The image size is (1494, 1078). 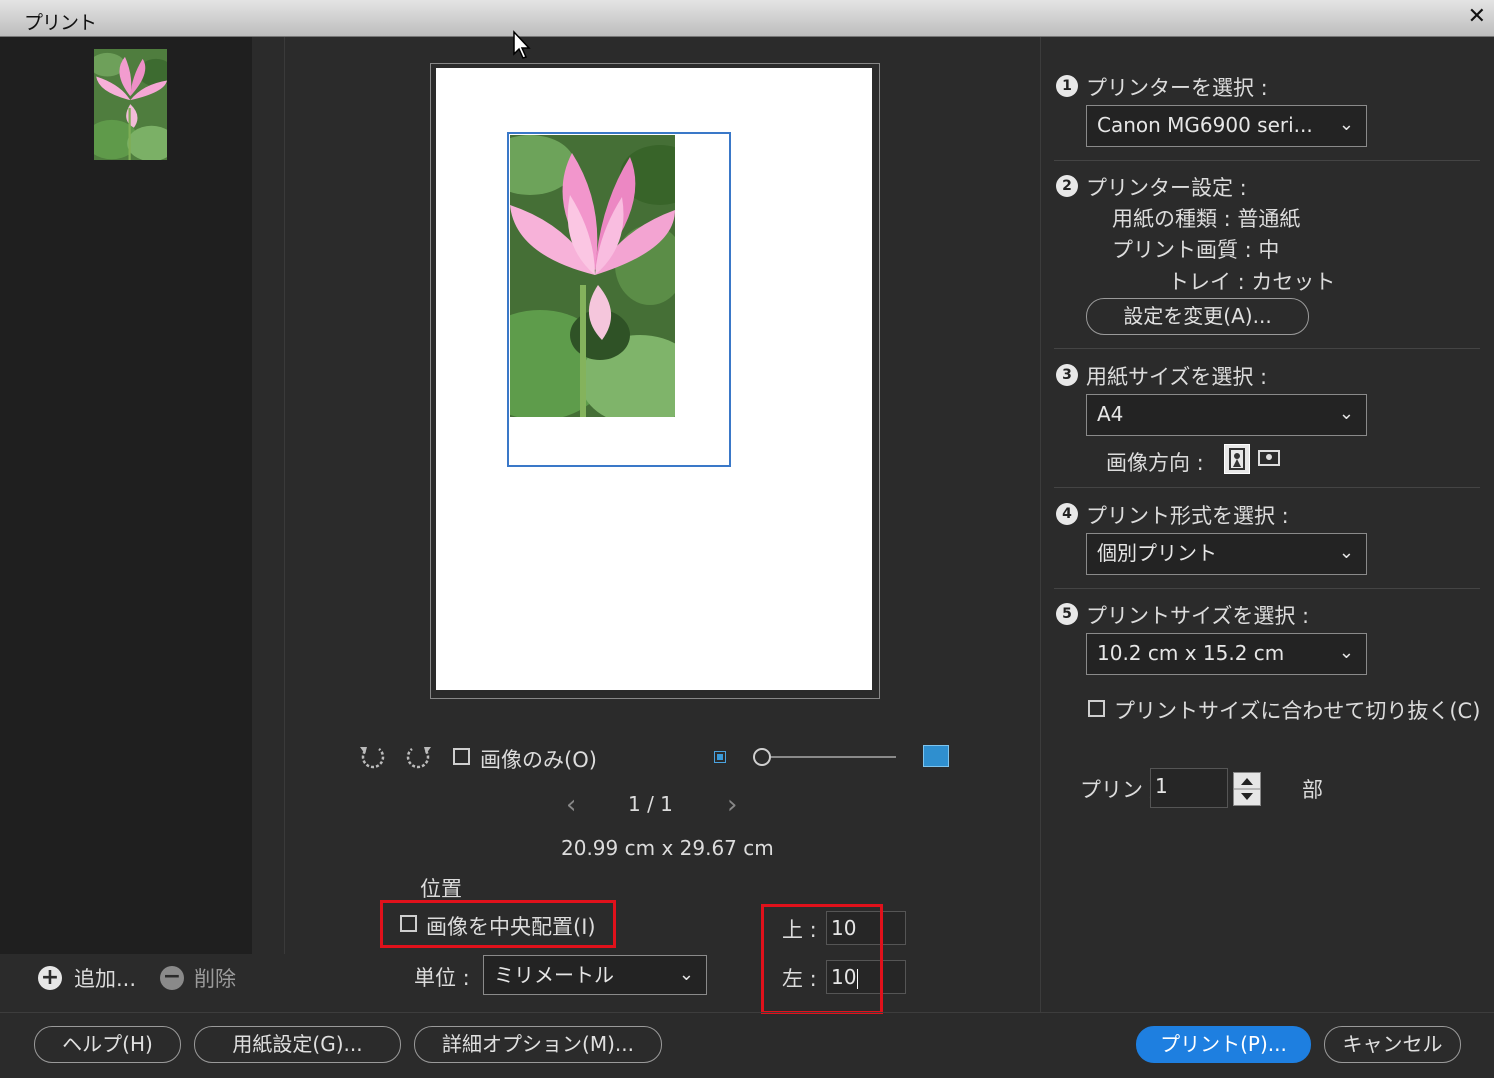 What do you see at coordinates (1161, 786) in the screenshot?
I see `copies-value: 1` at bounding box center [1161, 786].